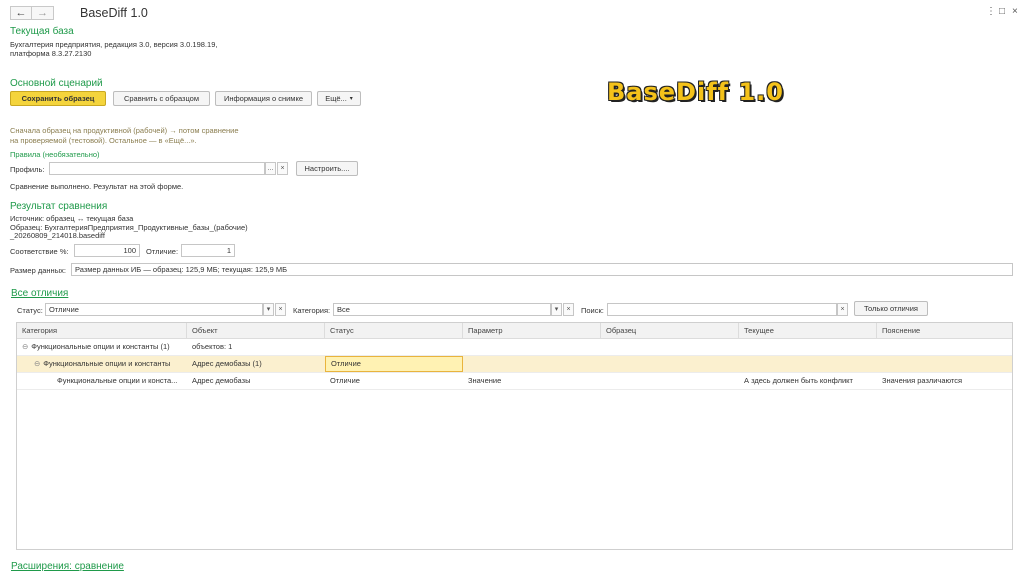 The width and height of the screenshot is (1024, 577). Describe the element at coordinates (57, 235) in the screenshot. I see `result-source-line3: _20260809_214018.basediff` at that location.